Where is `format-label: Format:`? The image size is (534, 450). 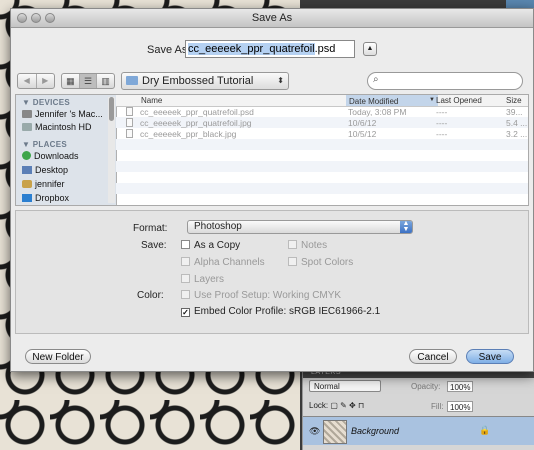
format-label: Format: is located at coordinates (150, 228).